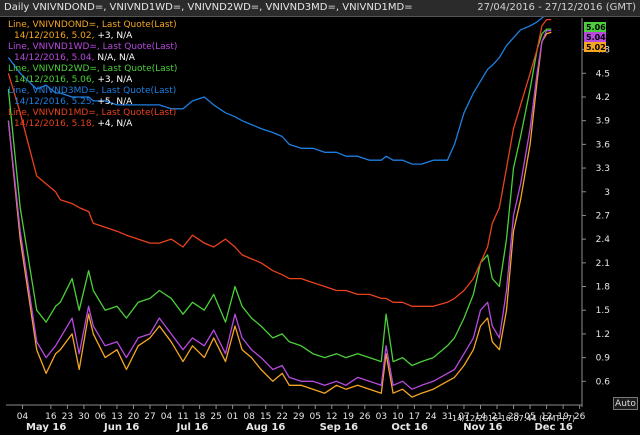  I want to click on legend-entry-values: 14/12/2016, 5.25, +5, N/A, so click(73, 102).